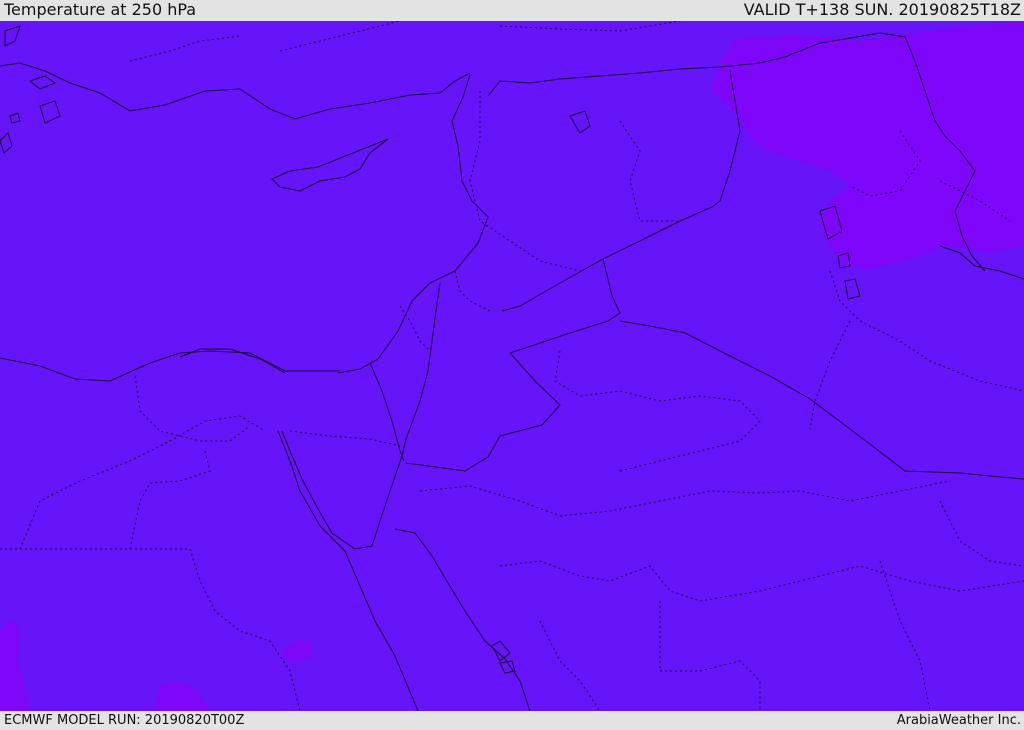  What do you see at coordinates (124, 720) in the screenshot?
I see `model-run: ECMWF MODEL RUN: 20190820T00Z` at bounding box center [124, 720].